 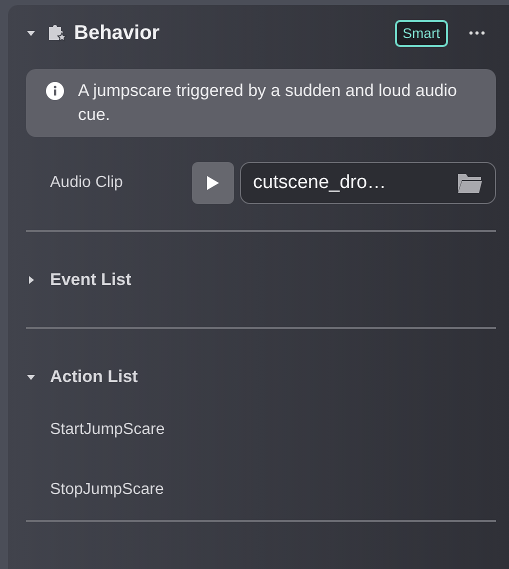 I want to click on play-button, so click(x=213, y=183).